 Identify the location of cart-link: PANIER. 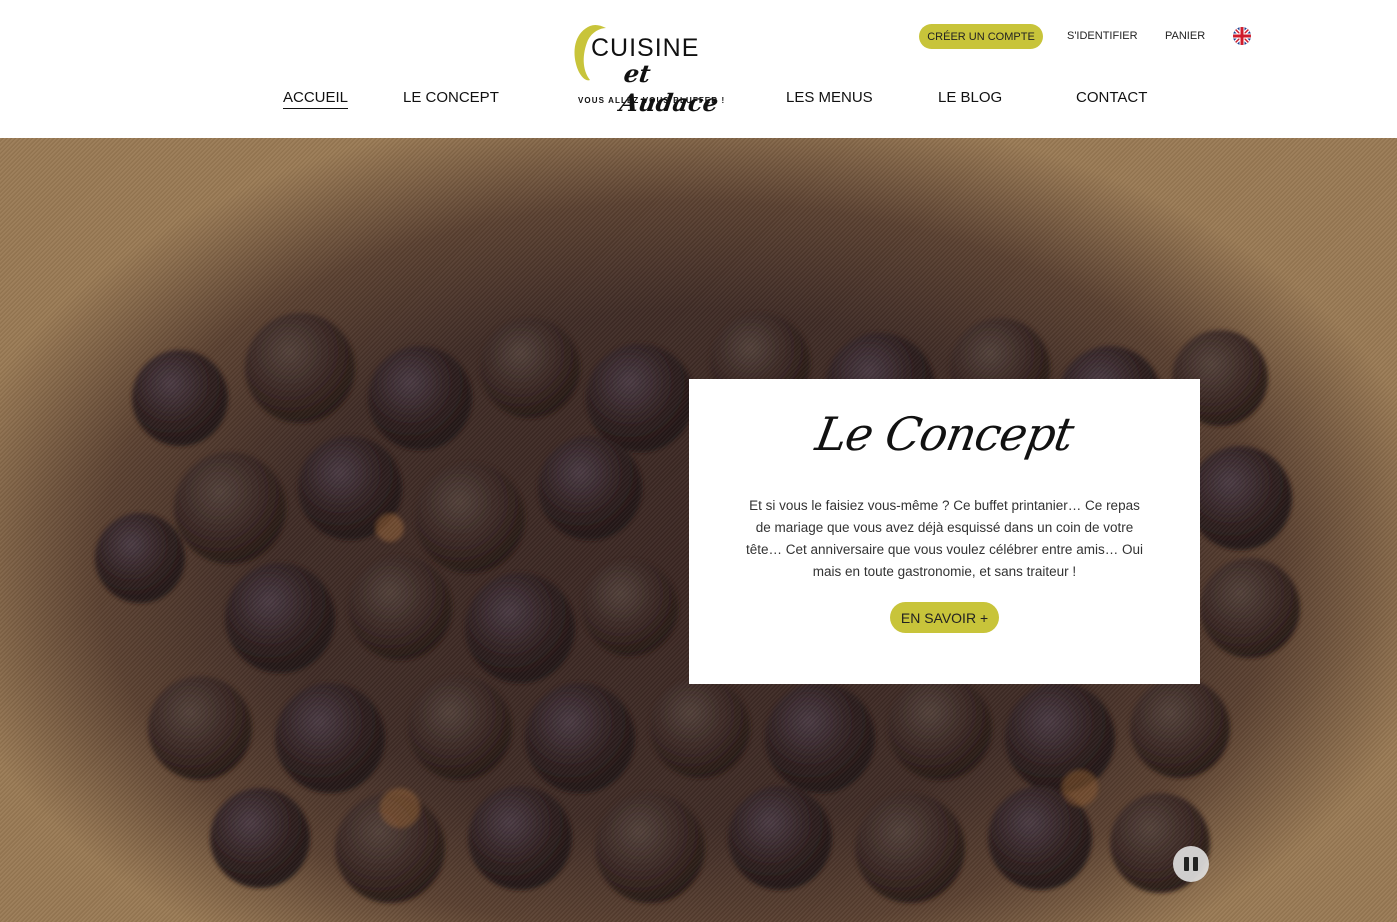
(1185, 36).